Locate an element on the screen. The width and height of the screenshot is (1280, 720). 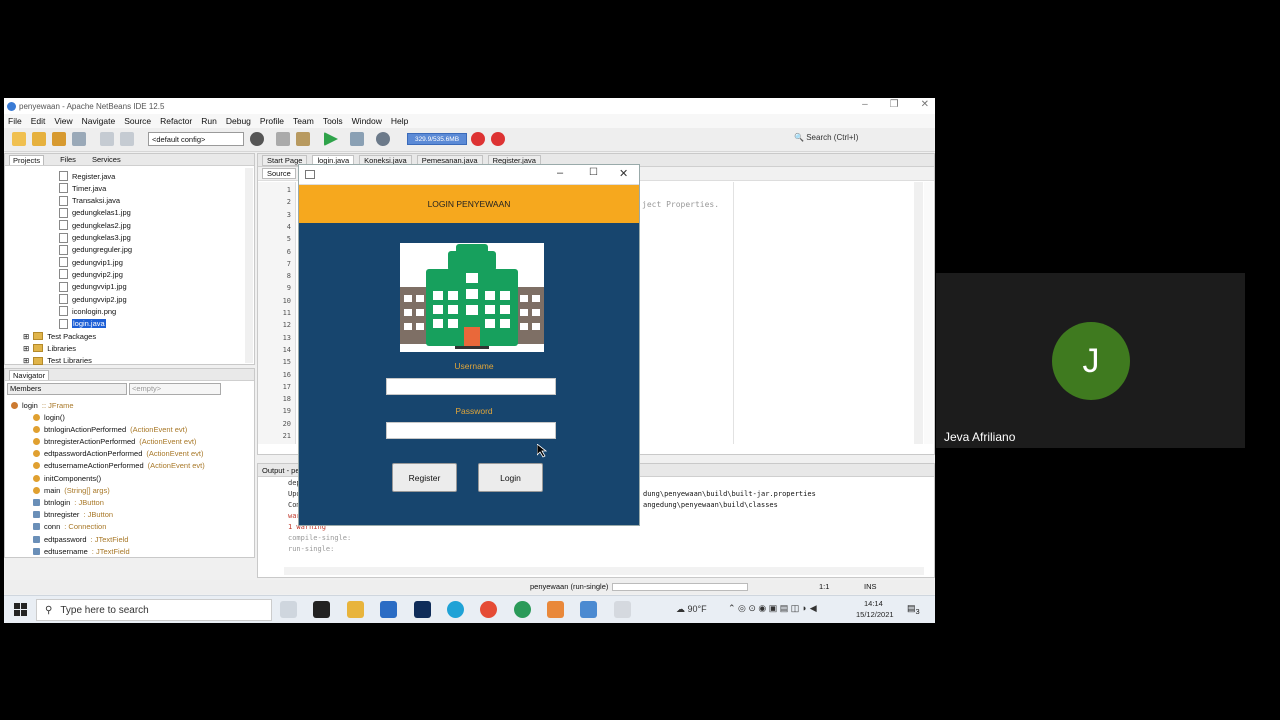
file-item: gedungvvip2.jpg is located at coordinates (93, 299).